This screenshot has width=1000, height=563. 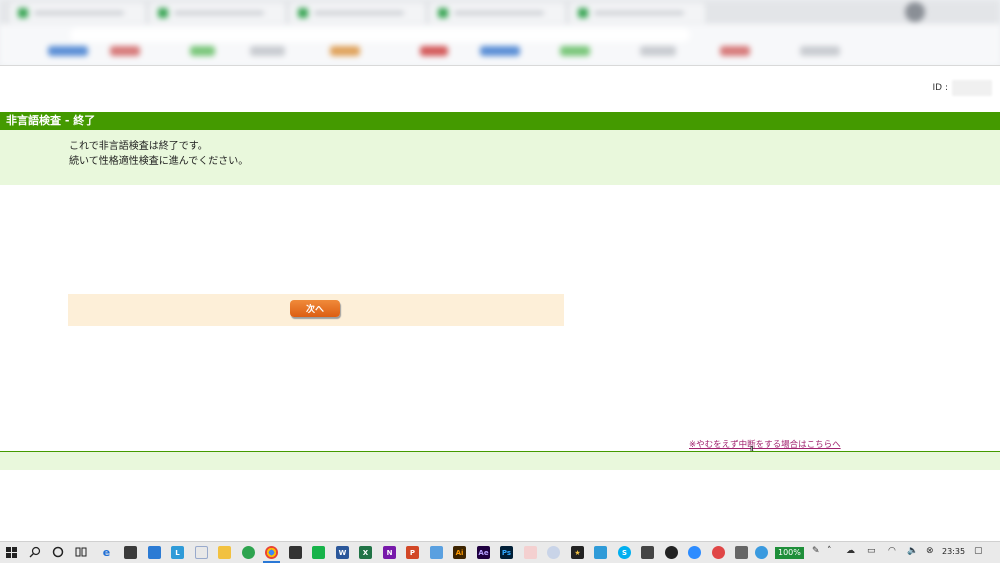 I want to click on task-view-icon, so click(x=81, y=552).